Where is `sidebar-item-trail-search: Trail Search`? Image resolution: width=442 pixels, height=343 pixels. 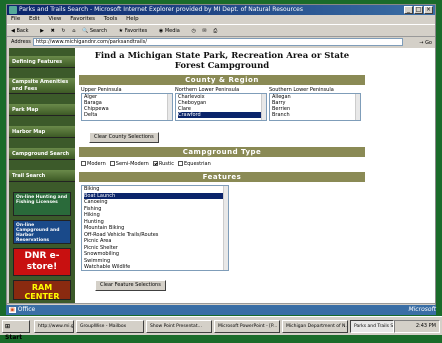 sidebar-item-trail-search: Trail Search is located at coordinates (42, 176).